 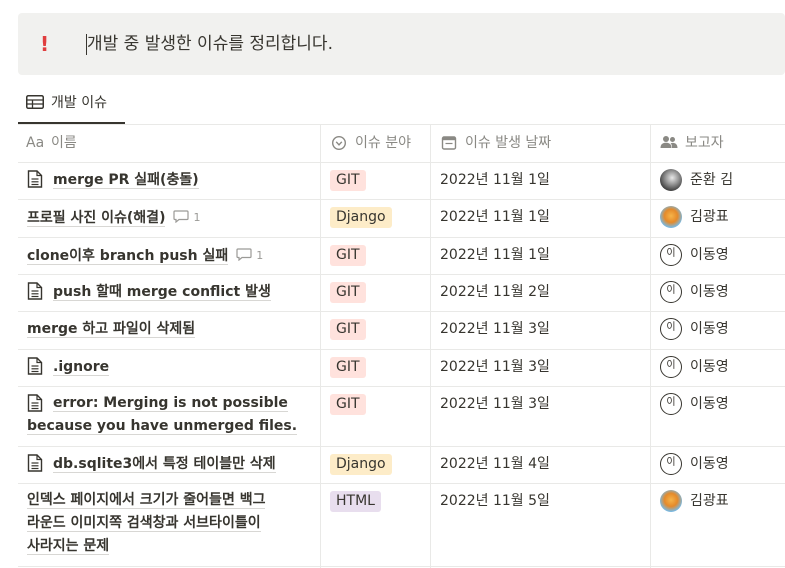 I want to click on page-title-text: 프로필 사진 이슈(해결), so click(x=96, y=218).